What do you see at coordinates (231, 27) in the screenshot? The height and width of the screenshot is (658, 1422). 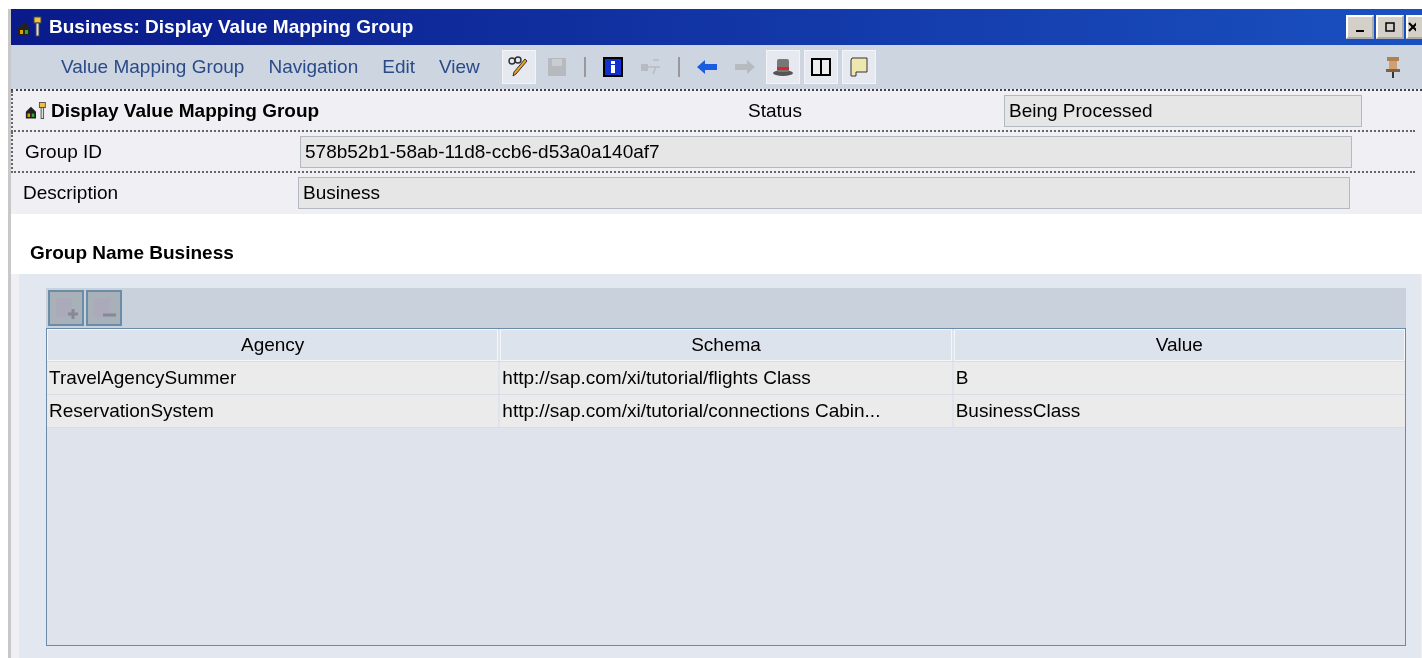 I see `window-title: Business: Display Value Mapping Group` at bounding box center [231, 27].